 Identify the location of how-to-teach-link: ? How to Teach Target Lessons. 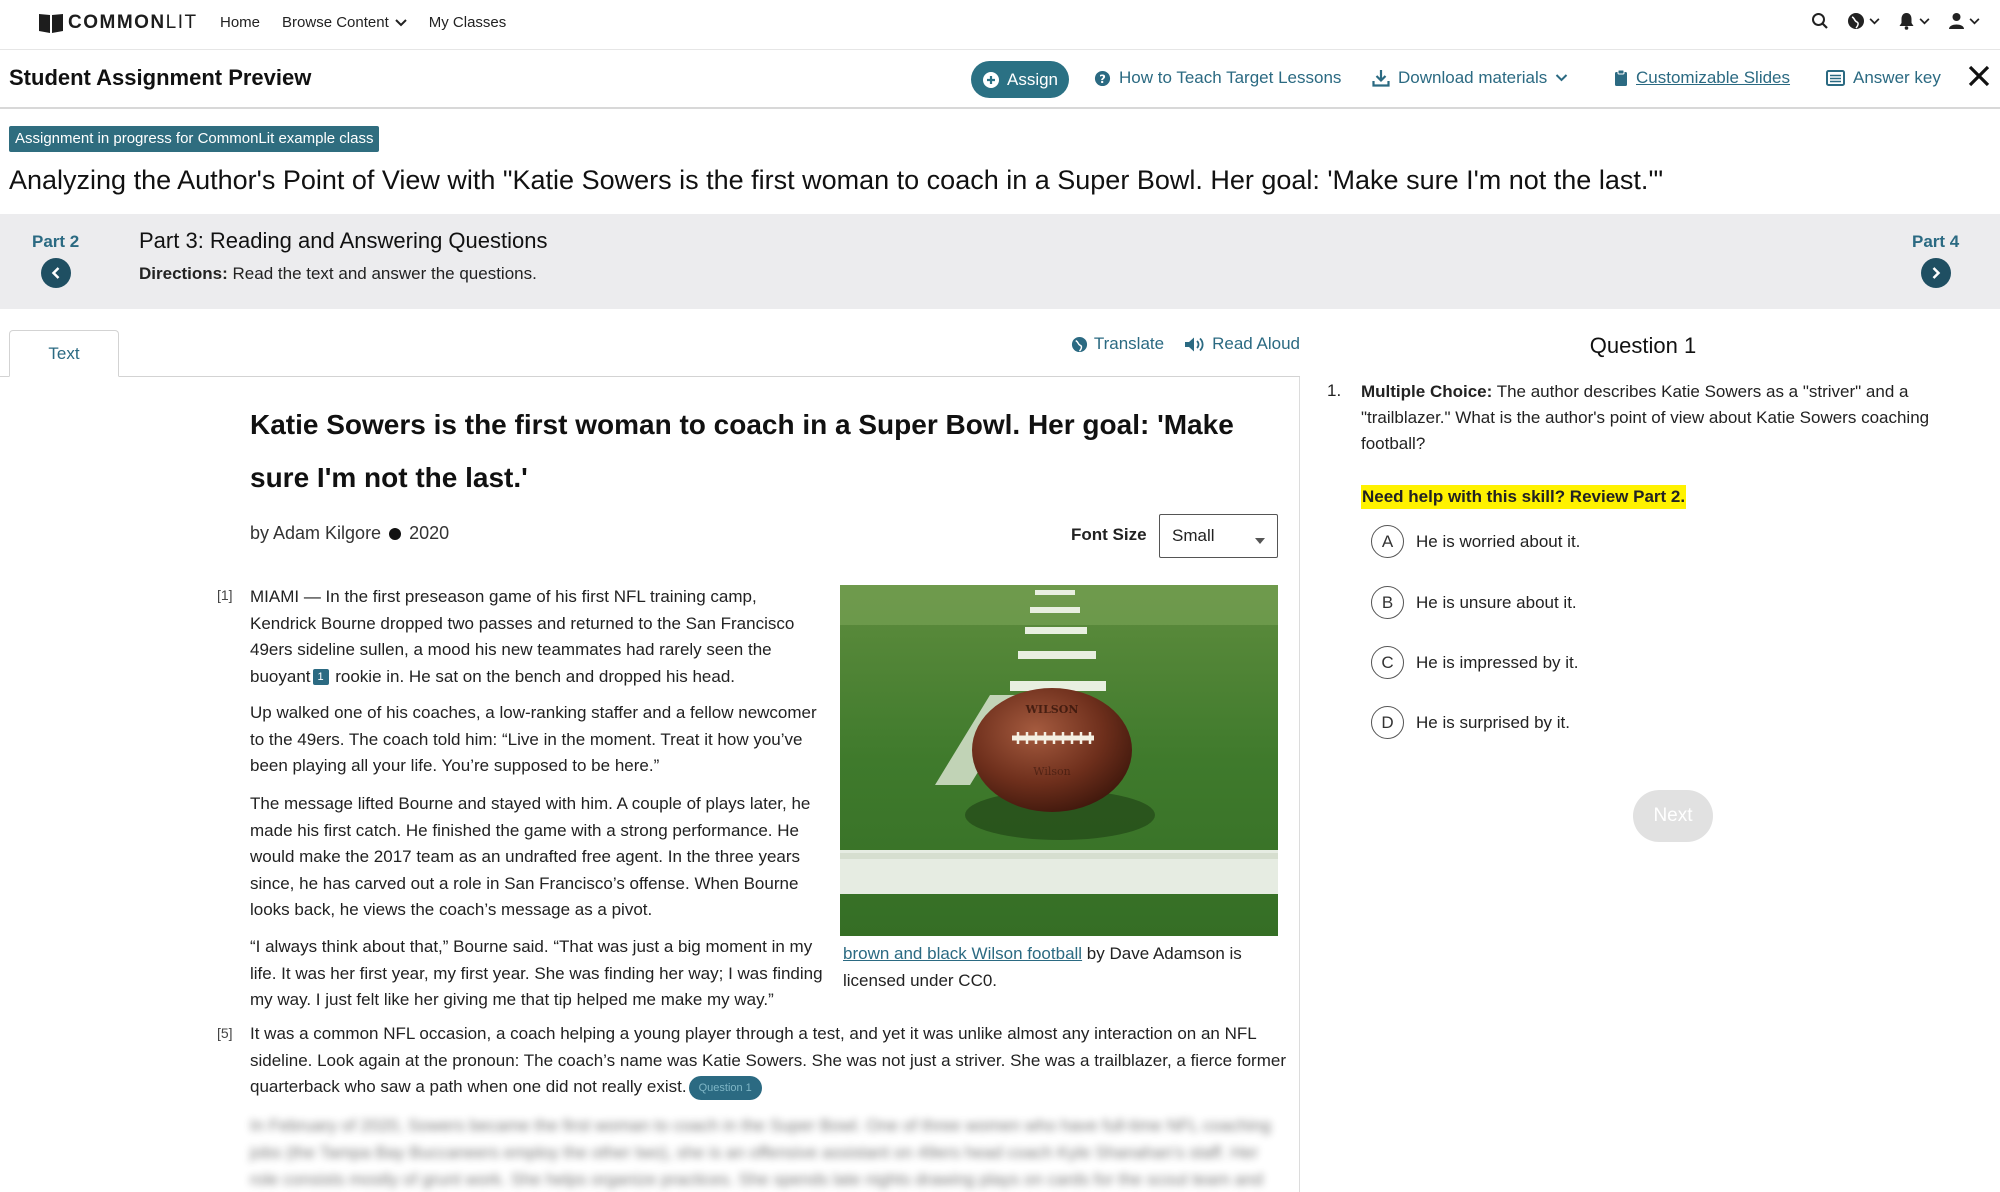
(1217, 78).